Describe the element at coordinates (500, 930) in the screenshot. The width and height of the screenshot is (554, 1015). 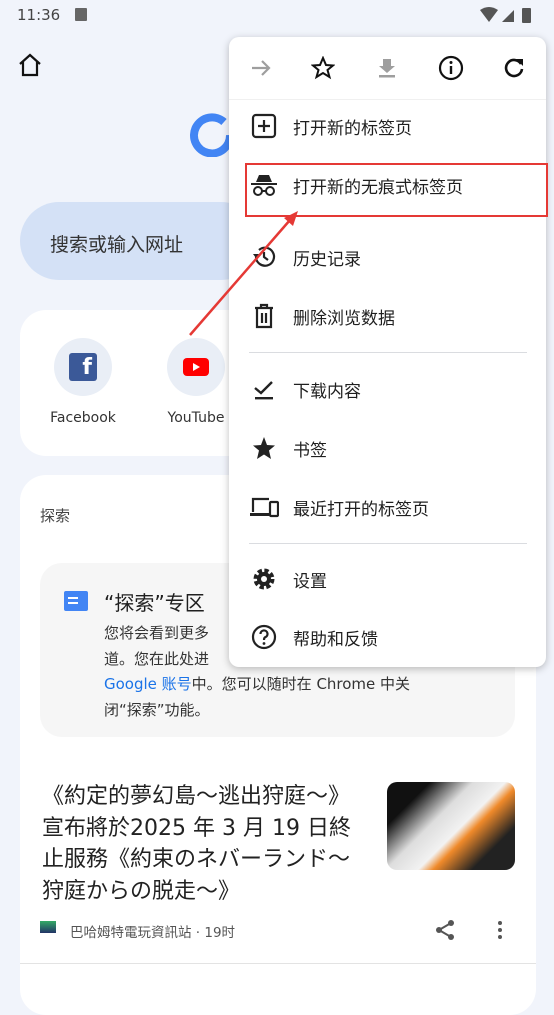
I see `more-options-icon` at that location.